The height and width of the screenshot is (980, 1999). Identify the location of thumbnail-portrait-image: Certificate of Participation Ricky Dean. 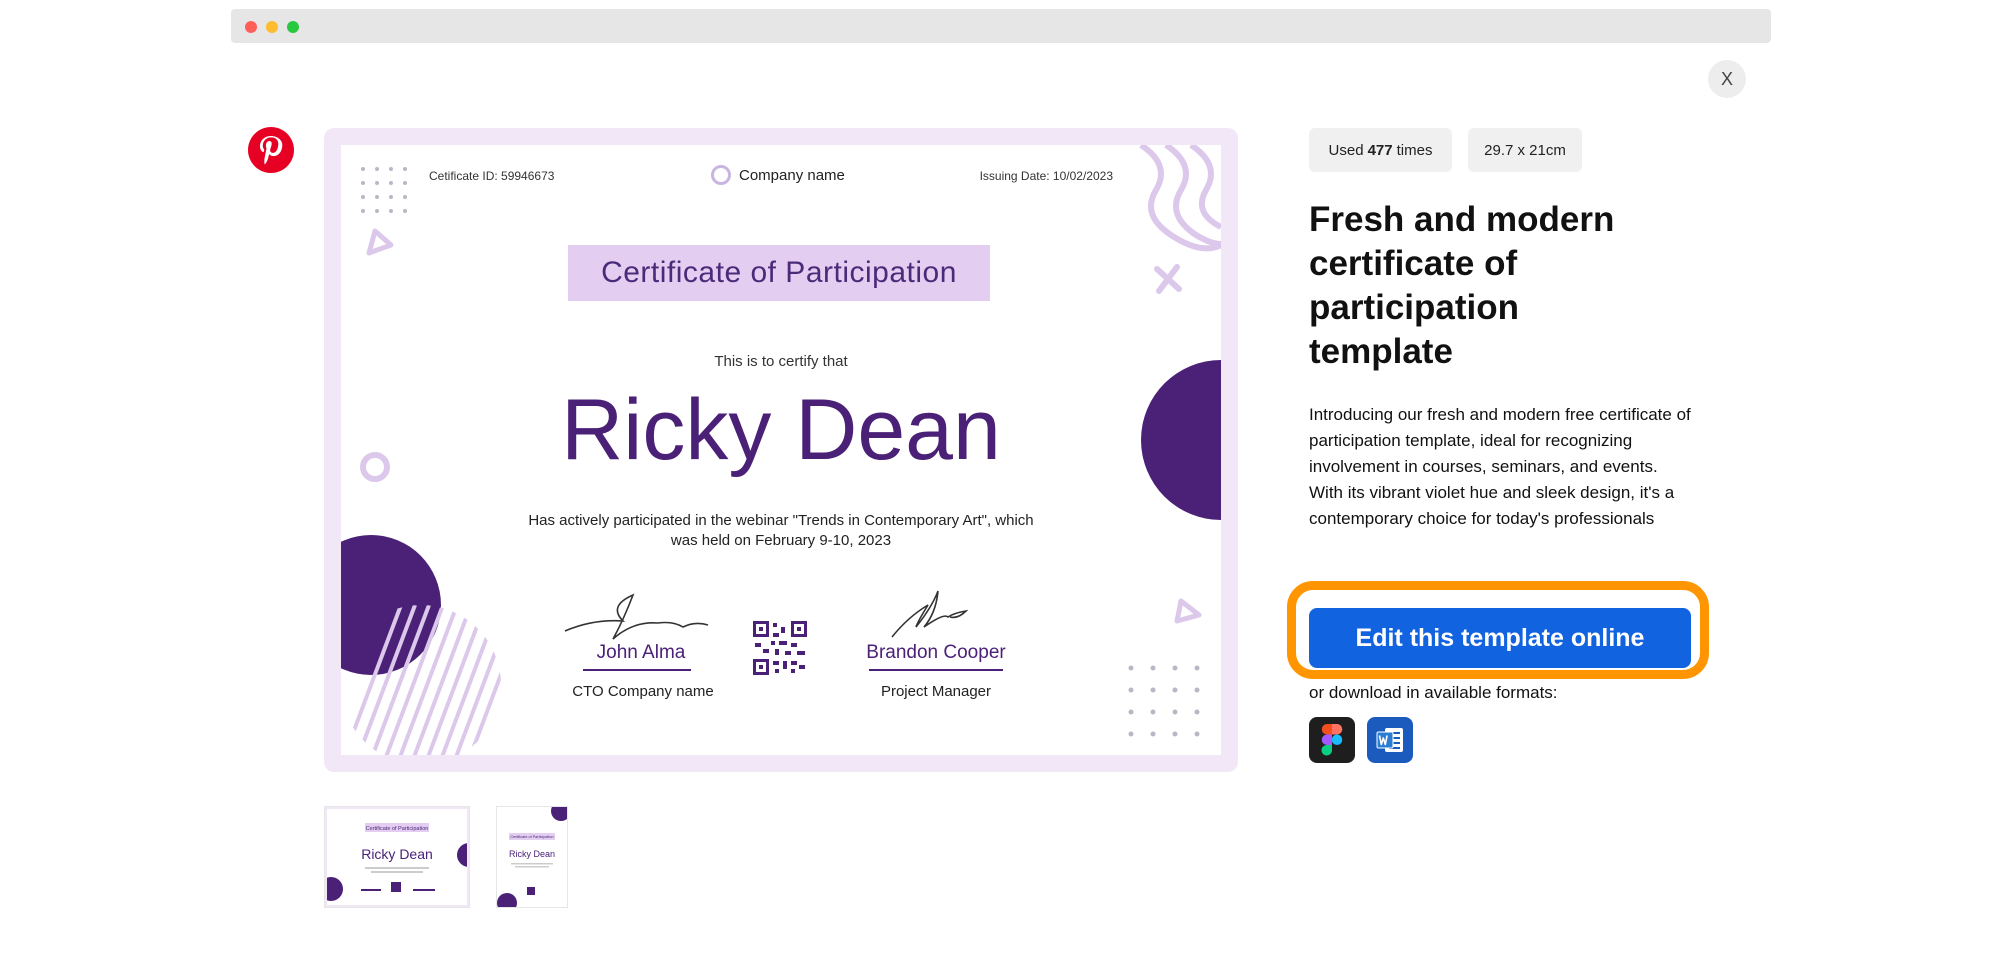
(532, 857).